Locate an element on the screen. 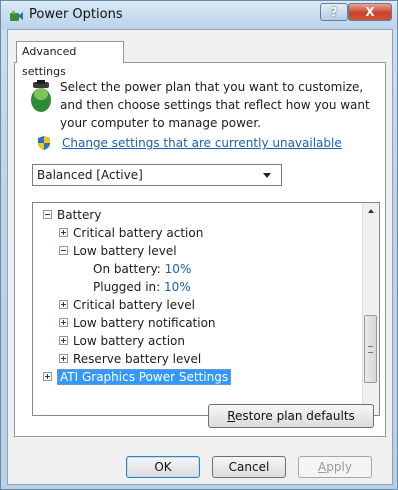 The height and width of the screenshot is (490, 398). tree-item-low-battery-notification: Low battery notification is located at coordinates (137, 323).